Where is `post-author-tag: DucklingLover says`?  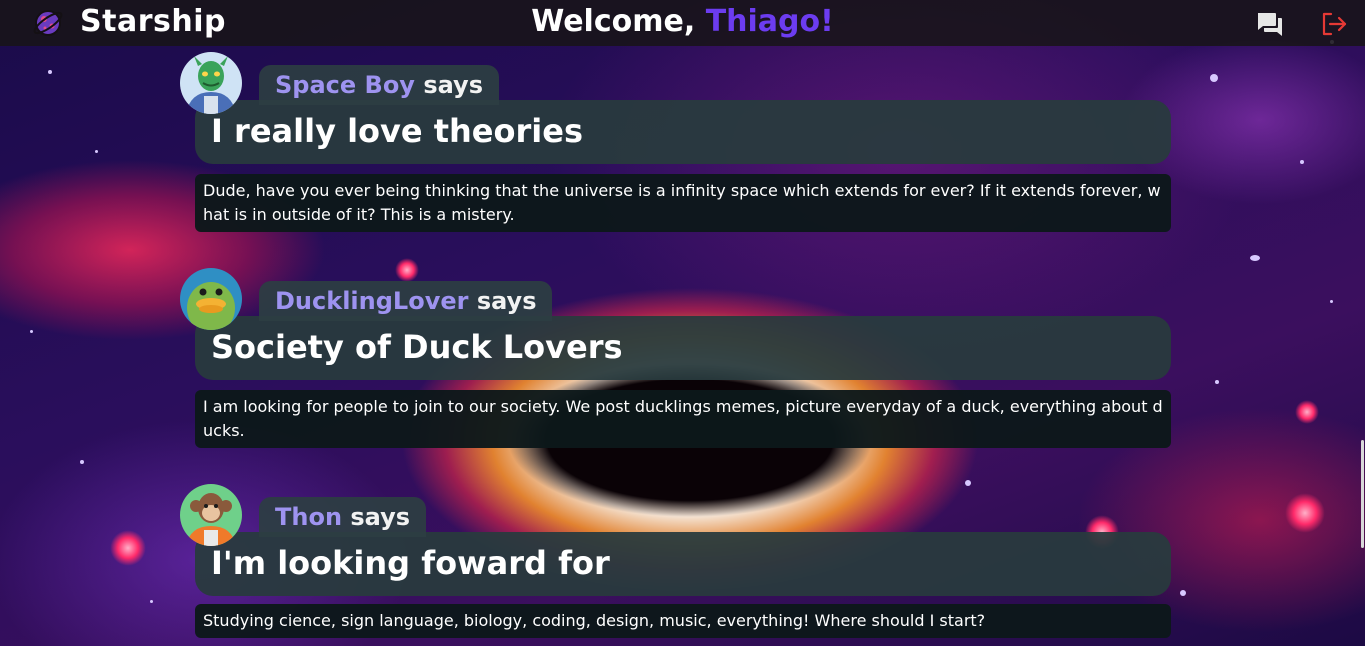
post-author-tag: DucklingLover says is located at coordinates (406, 301).